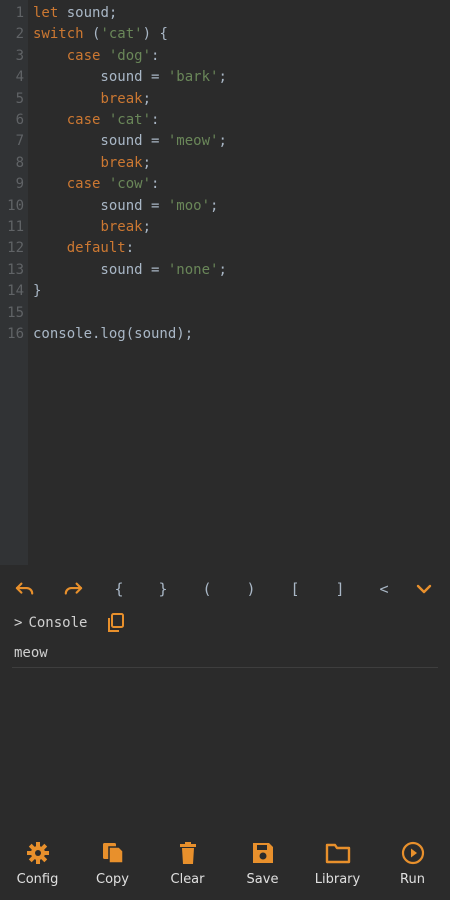 The height and width of the screenshot is (900, 450). What do you see at coordinates (412, 879) in the screenshot?
I see `run-label: Run` at bounding box center [412, 879].